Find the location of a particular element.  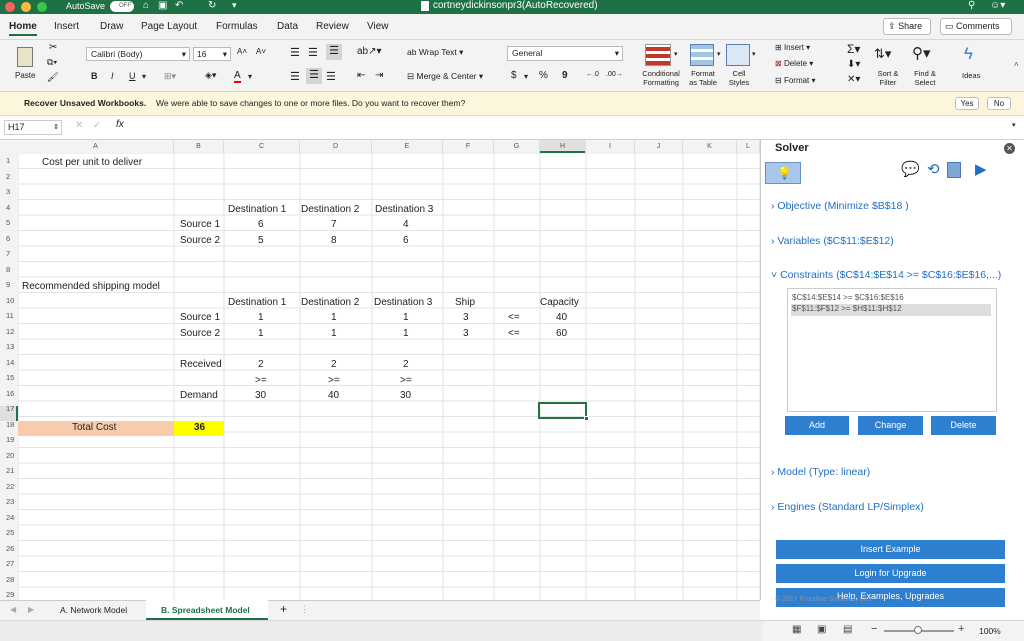

cell-styles-icon is located at coordinates (738, 55).